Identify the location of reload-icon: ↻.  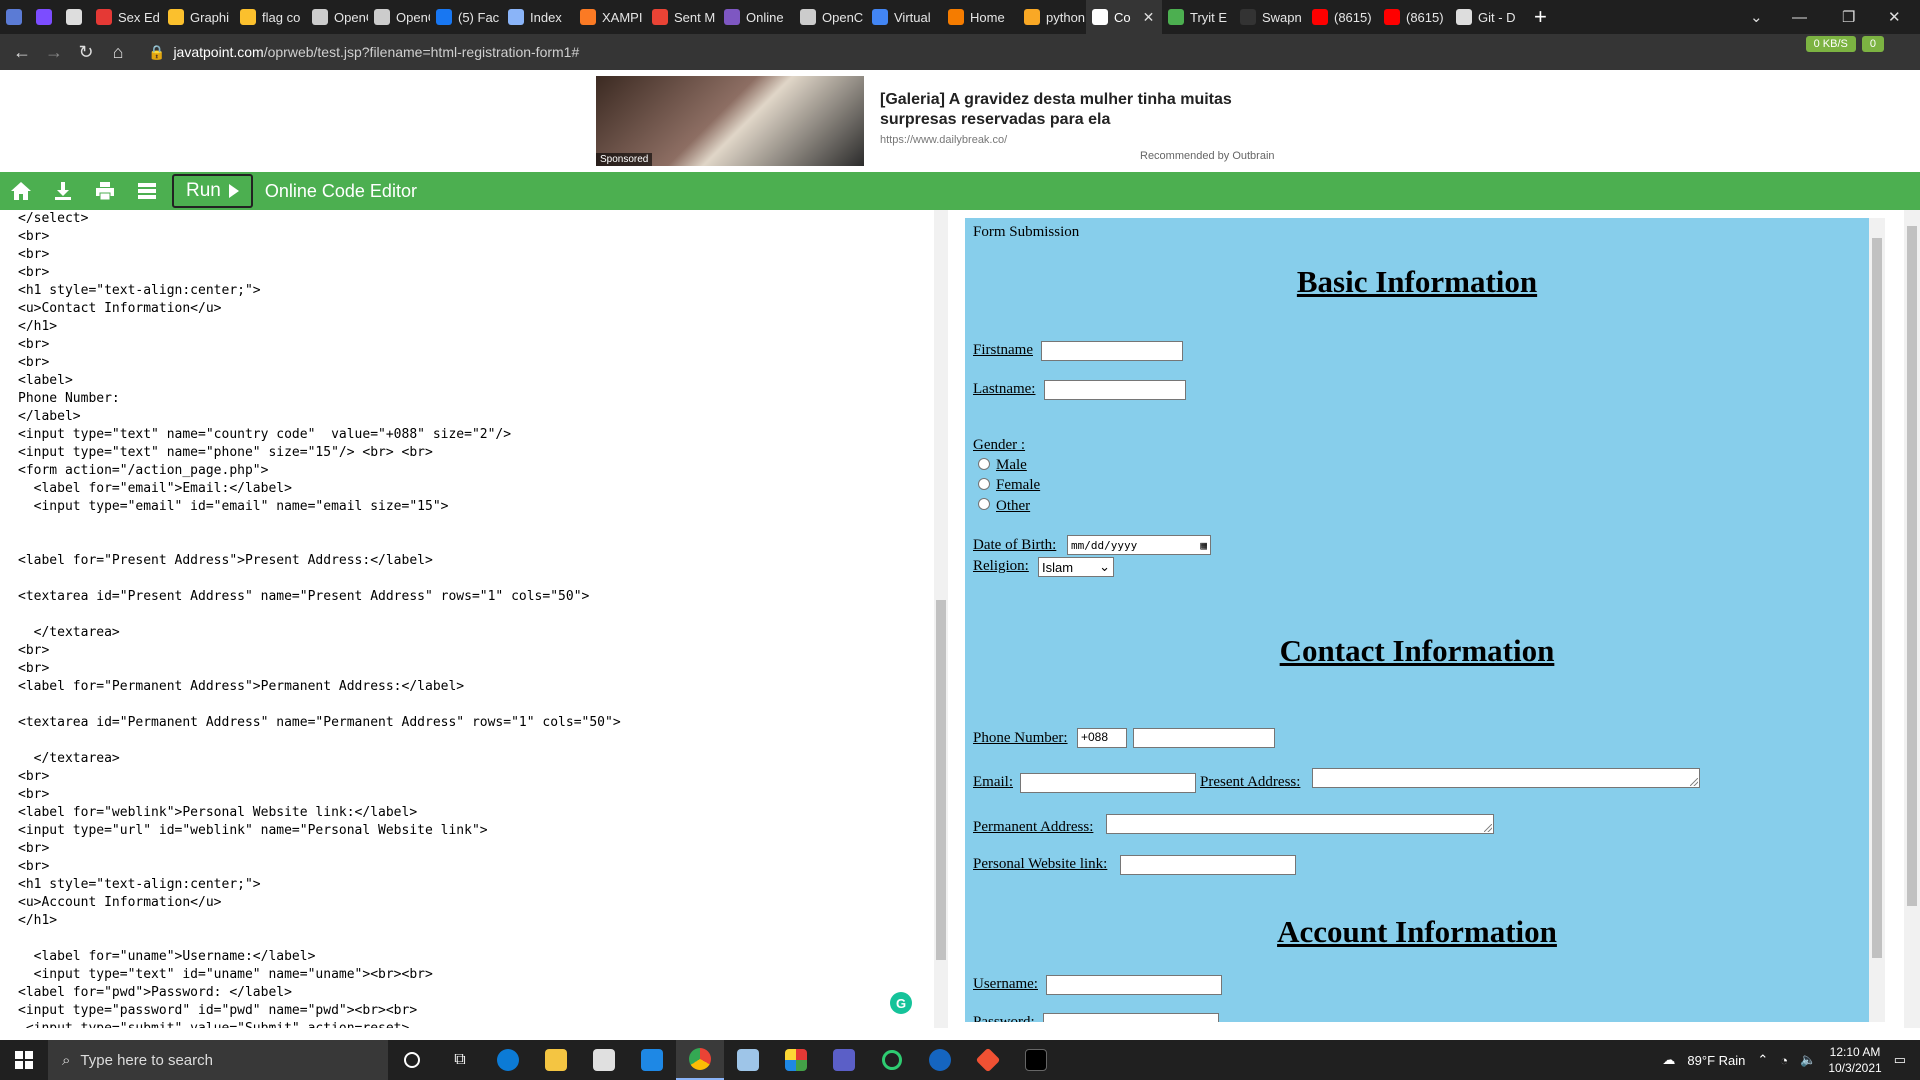
(86, 52).